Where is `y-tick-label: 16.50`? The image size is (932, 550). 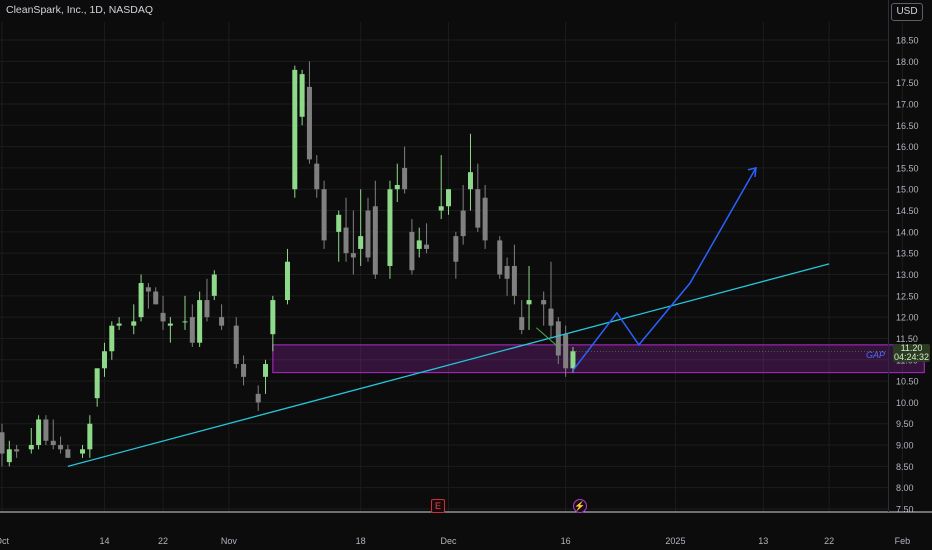 y-tick-label: 16.50 is located at coordinates (907, 126).